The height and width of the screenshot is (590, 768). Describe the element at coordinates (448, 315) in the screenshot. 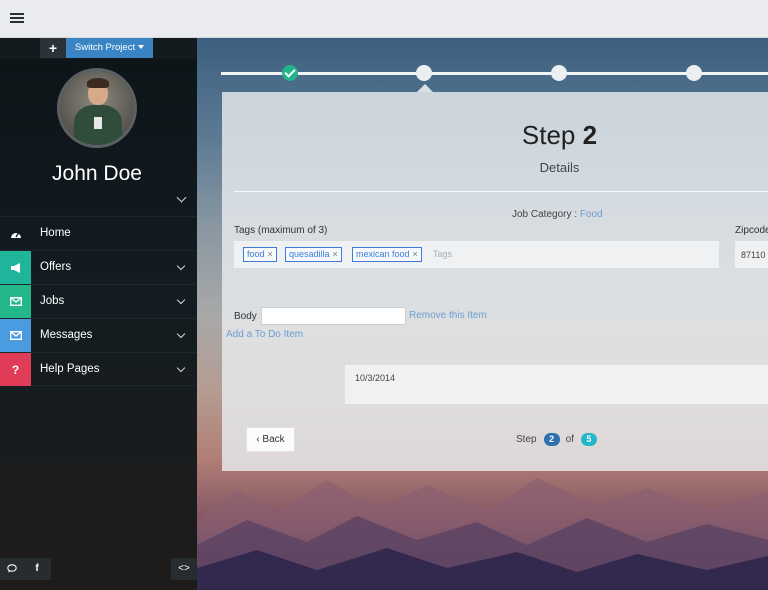

I see `remove-item-link: Remove this Item` at that location.